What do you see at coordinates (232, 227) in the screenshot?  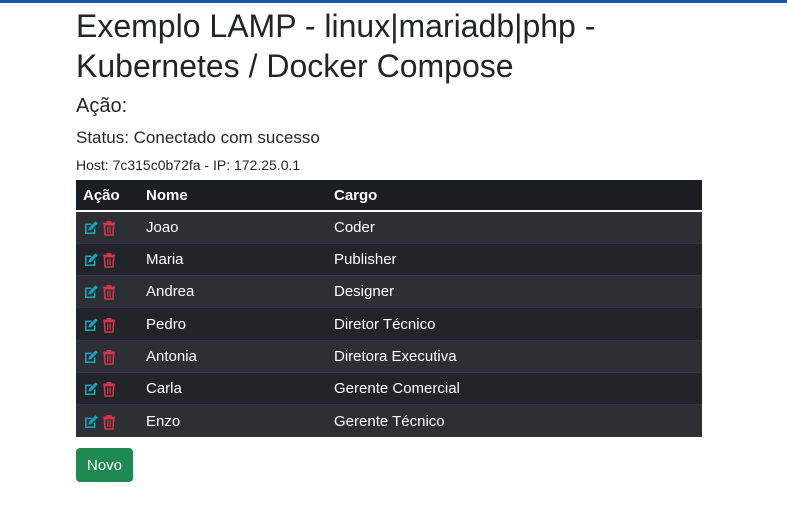 I see `cell-nome: Joao` at bounding box center [232, 227].